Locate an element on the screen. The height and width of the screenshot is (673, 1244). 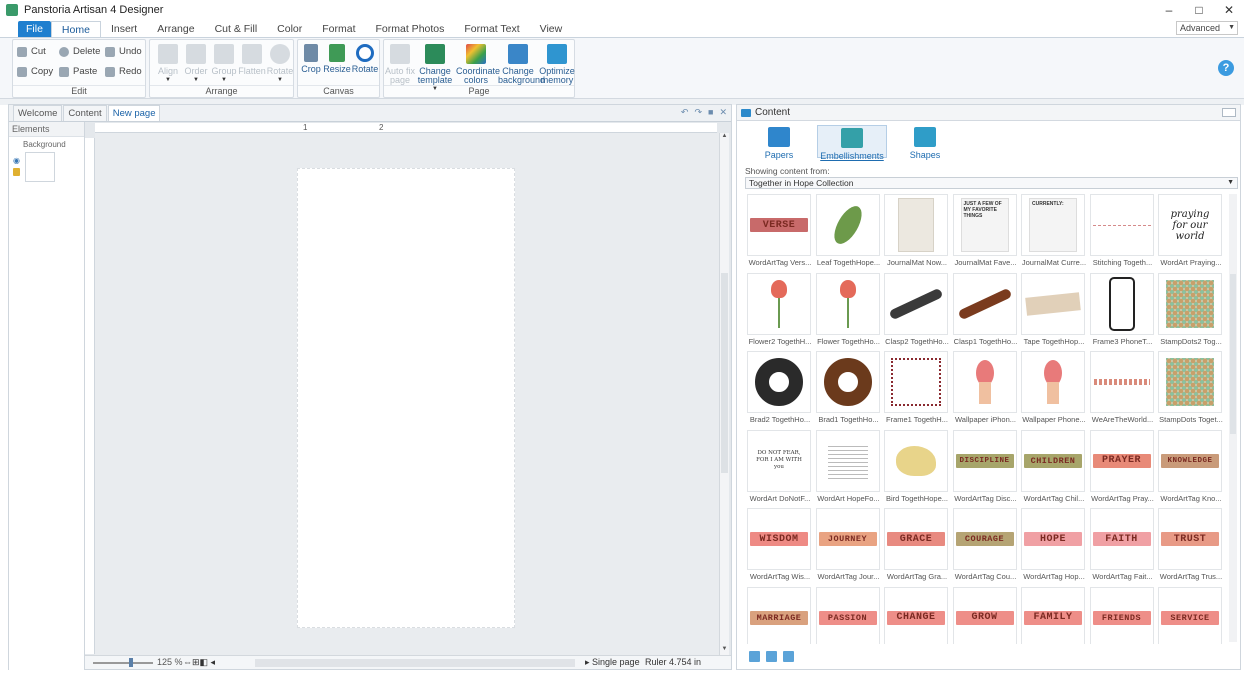
page-mode: ▸ Single page is located at coordinates (612, 662).